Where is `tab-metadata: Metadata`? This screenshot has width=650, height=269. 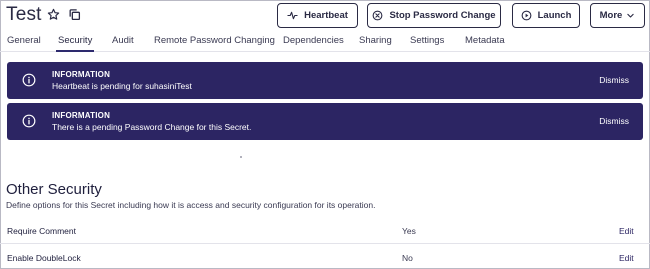
tab-metadata: Metadata is located at coordinates (485, 40).